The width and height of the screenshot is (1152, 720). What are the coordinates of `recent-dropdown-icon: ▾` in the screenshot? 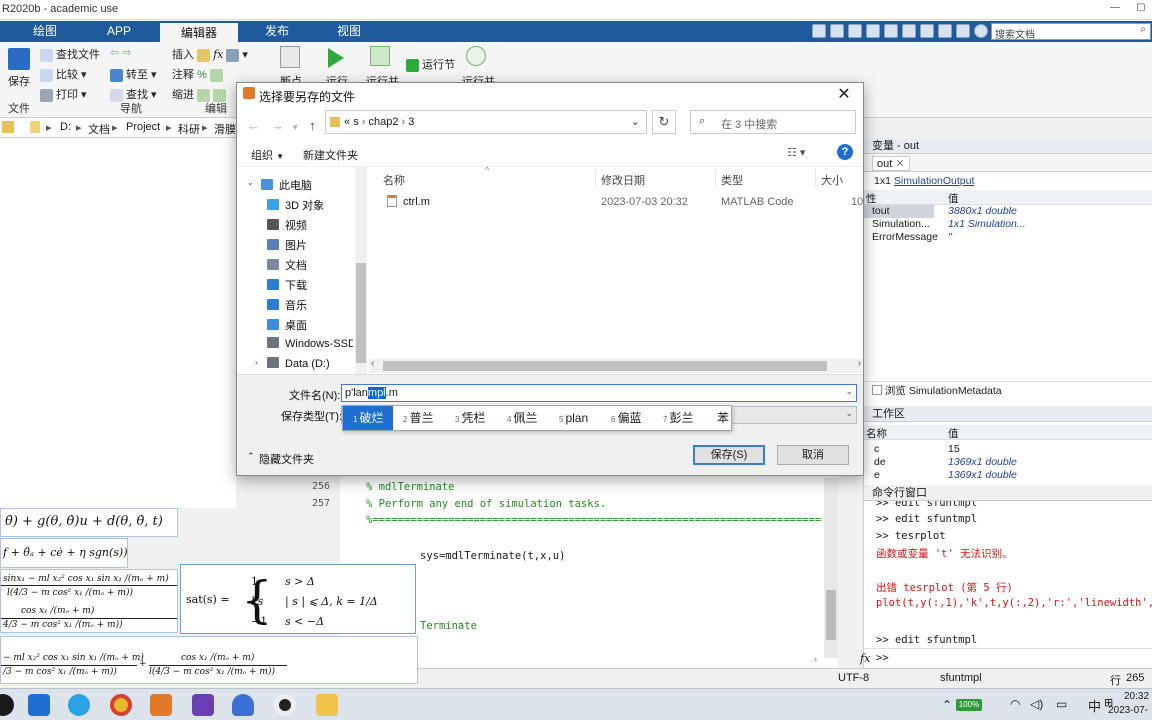 It's located at (295, 127).